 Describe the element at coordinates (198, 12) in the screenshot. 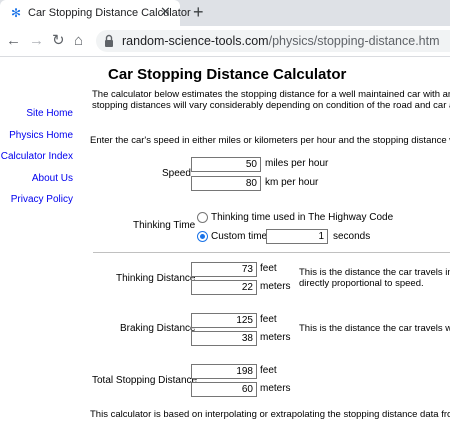

I see `new-tab-icon: +` at that location.